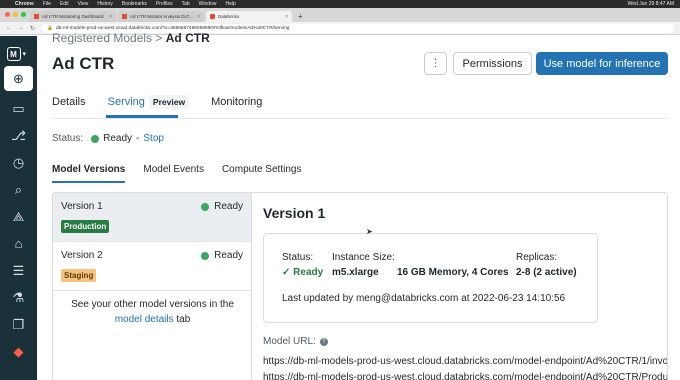  I want to click on compute-icon: ☰, so click(18, 270).